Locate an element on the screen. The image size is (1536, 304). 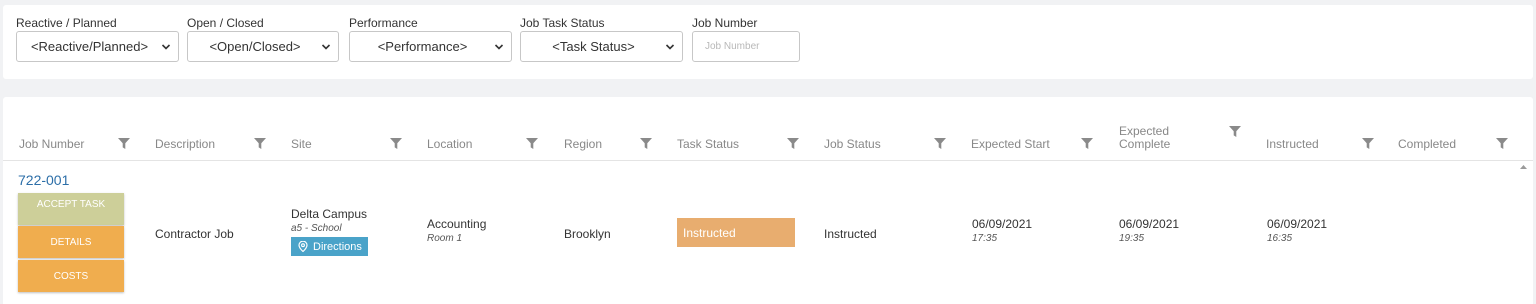
map-pin-icon is located at coordinates (303, 246).